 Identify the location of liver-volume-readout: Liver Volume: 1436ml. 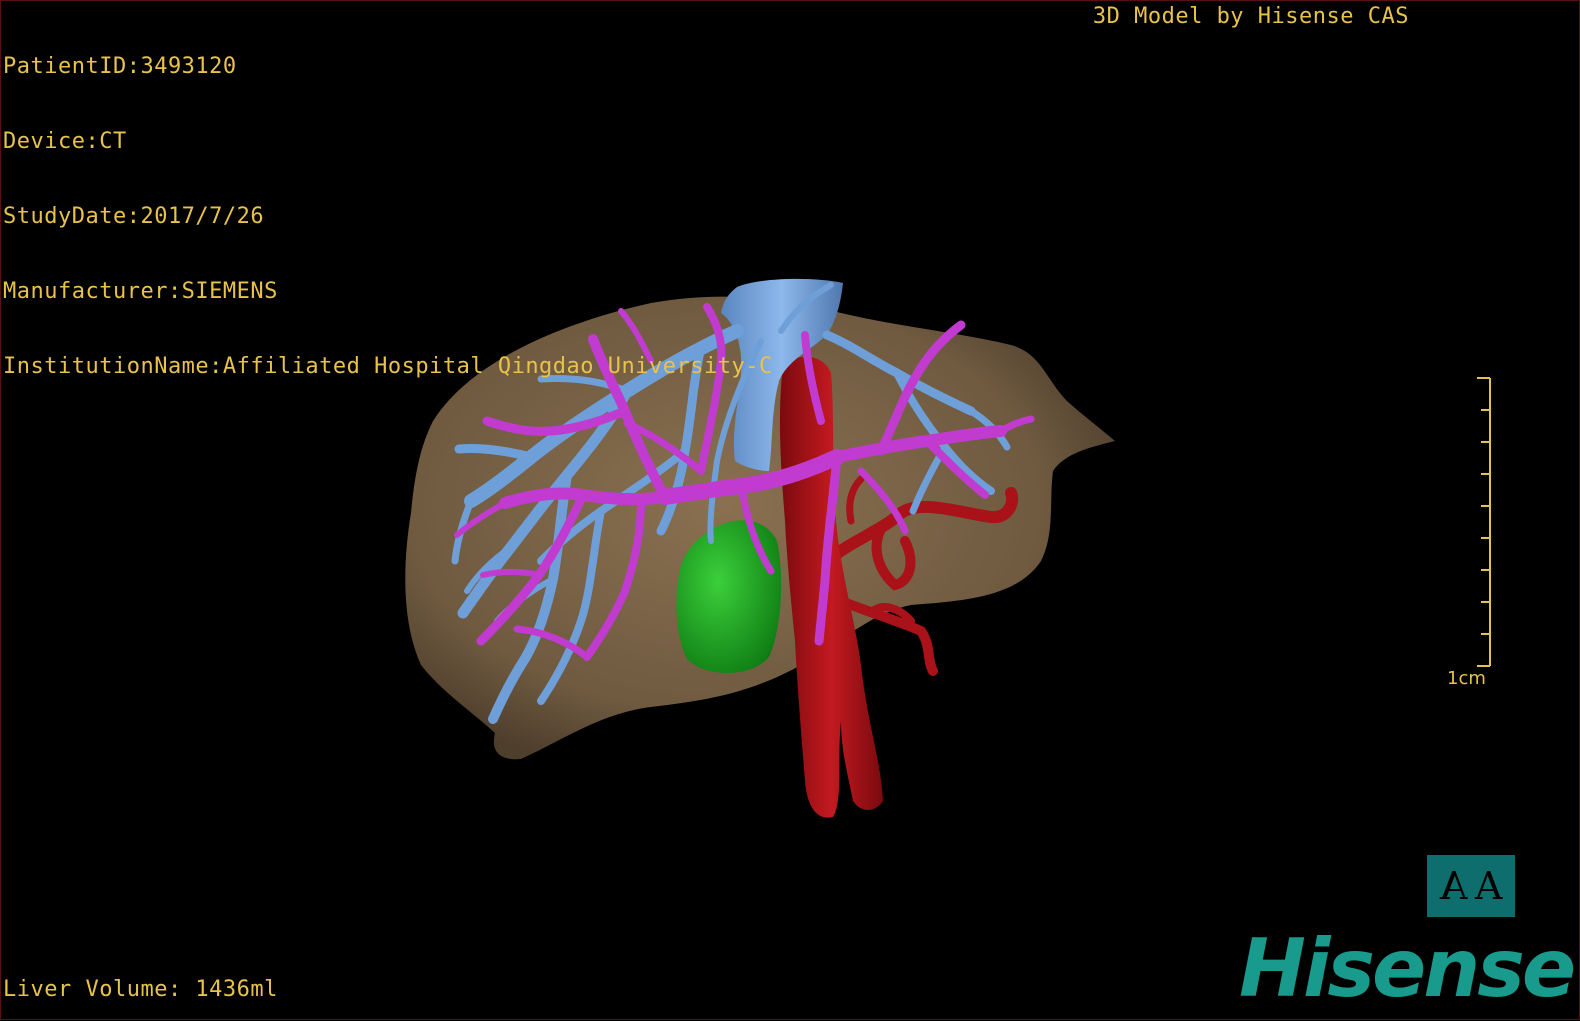
(140, 989).